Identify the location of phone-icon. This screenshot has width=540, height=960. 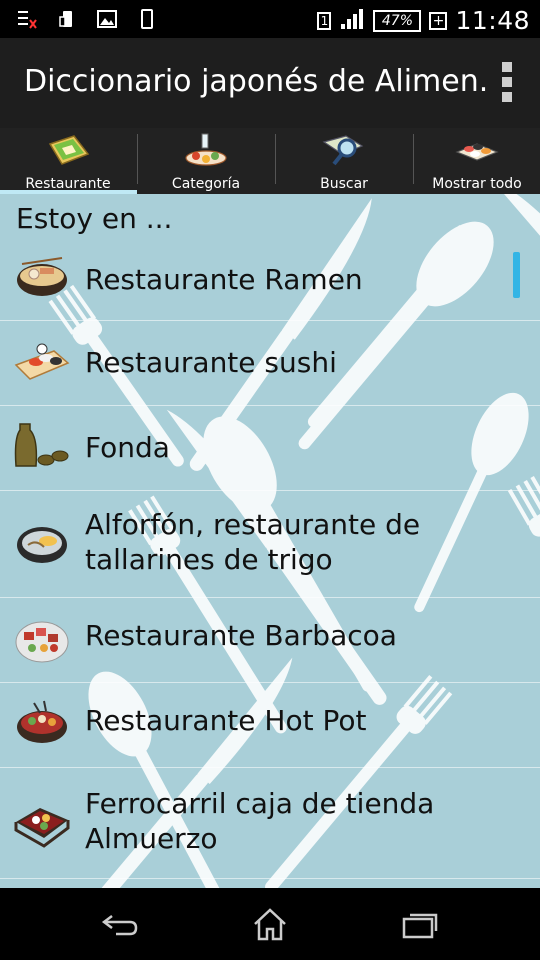
(67, 19).